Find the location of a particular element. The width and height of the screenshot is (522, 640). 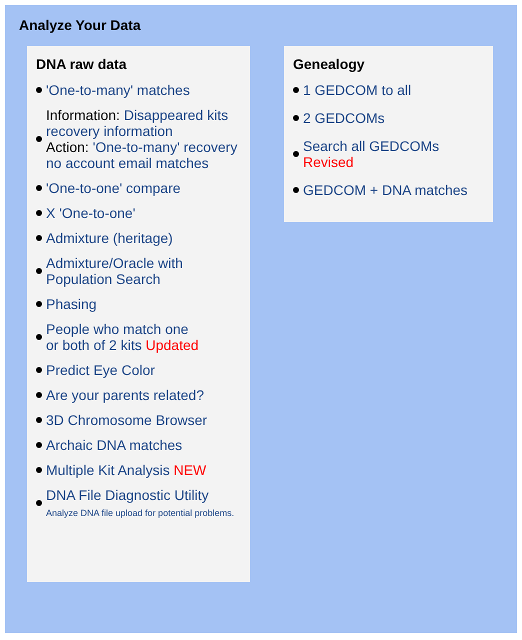

tool-link: or both of 2 kits is located at coordinates (94, 345).